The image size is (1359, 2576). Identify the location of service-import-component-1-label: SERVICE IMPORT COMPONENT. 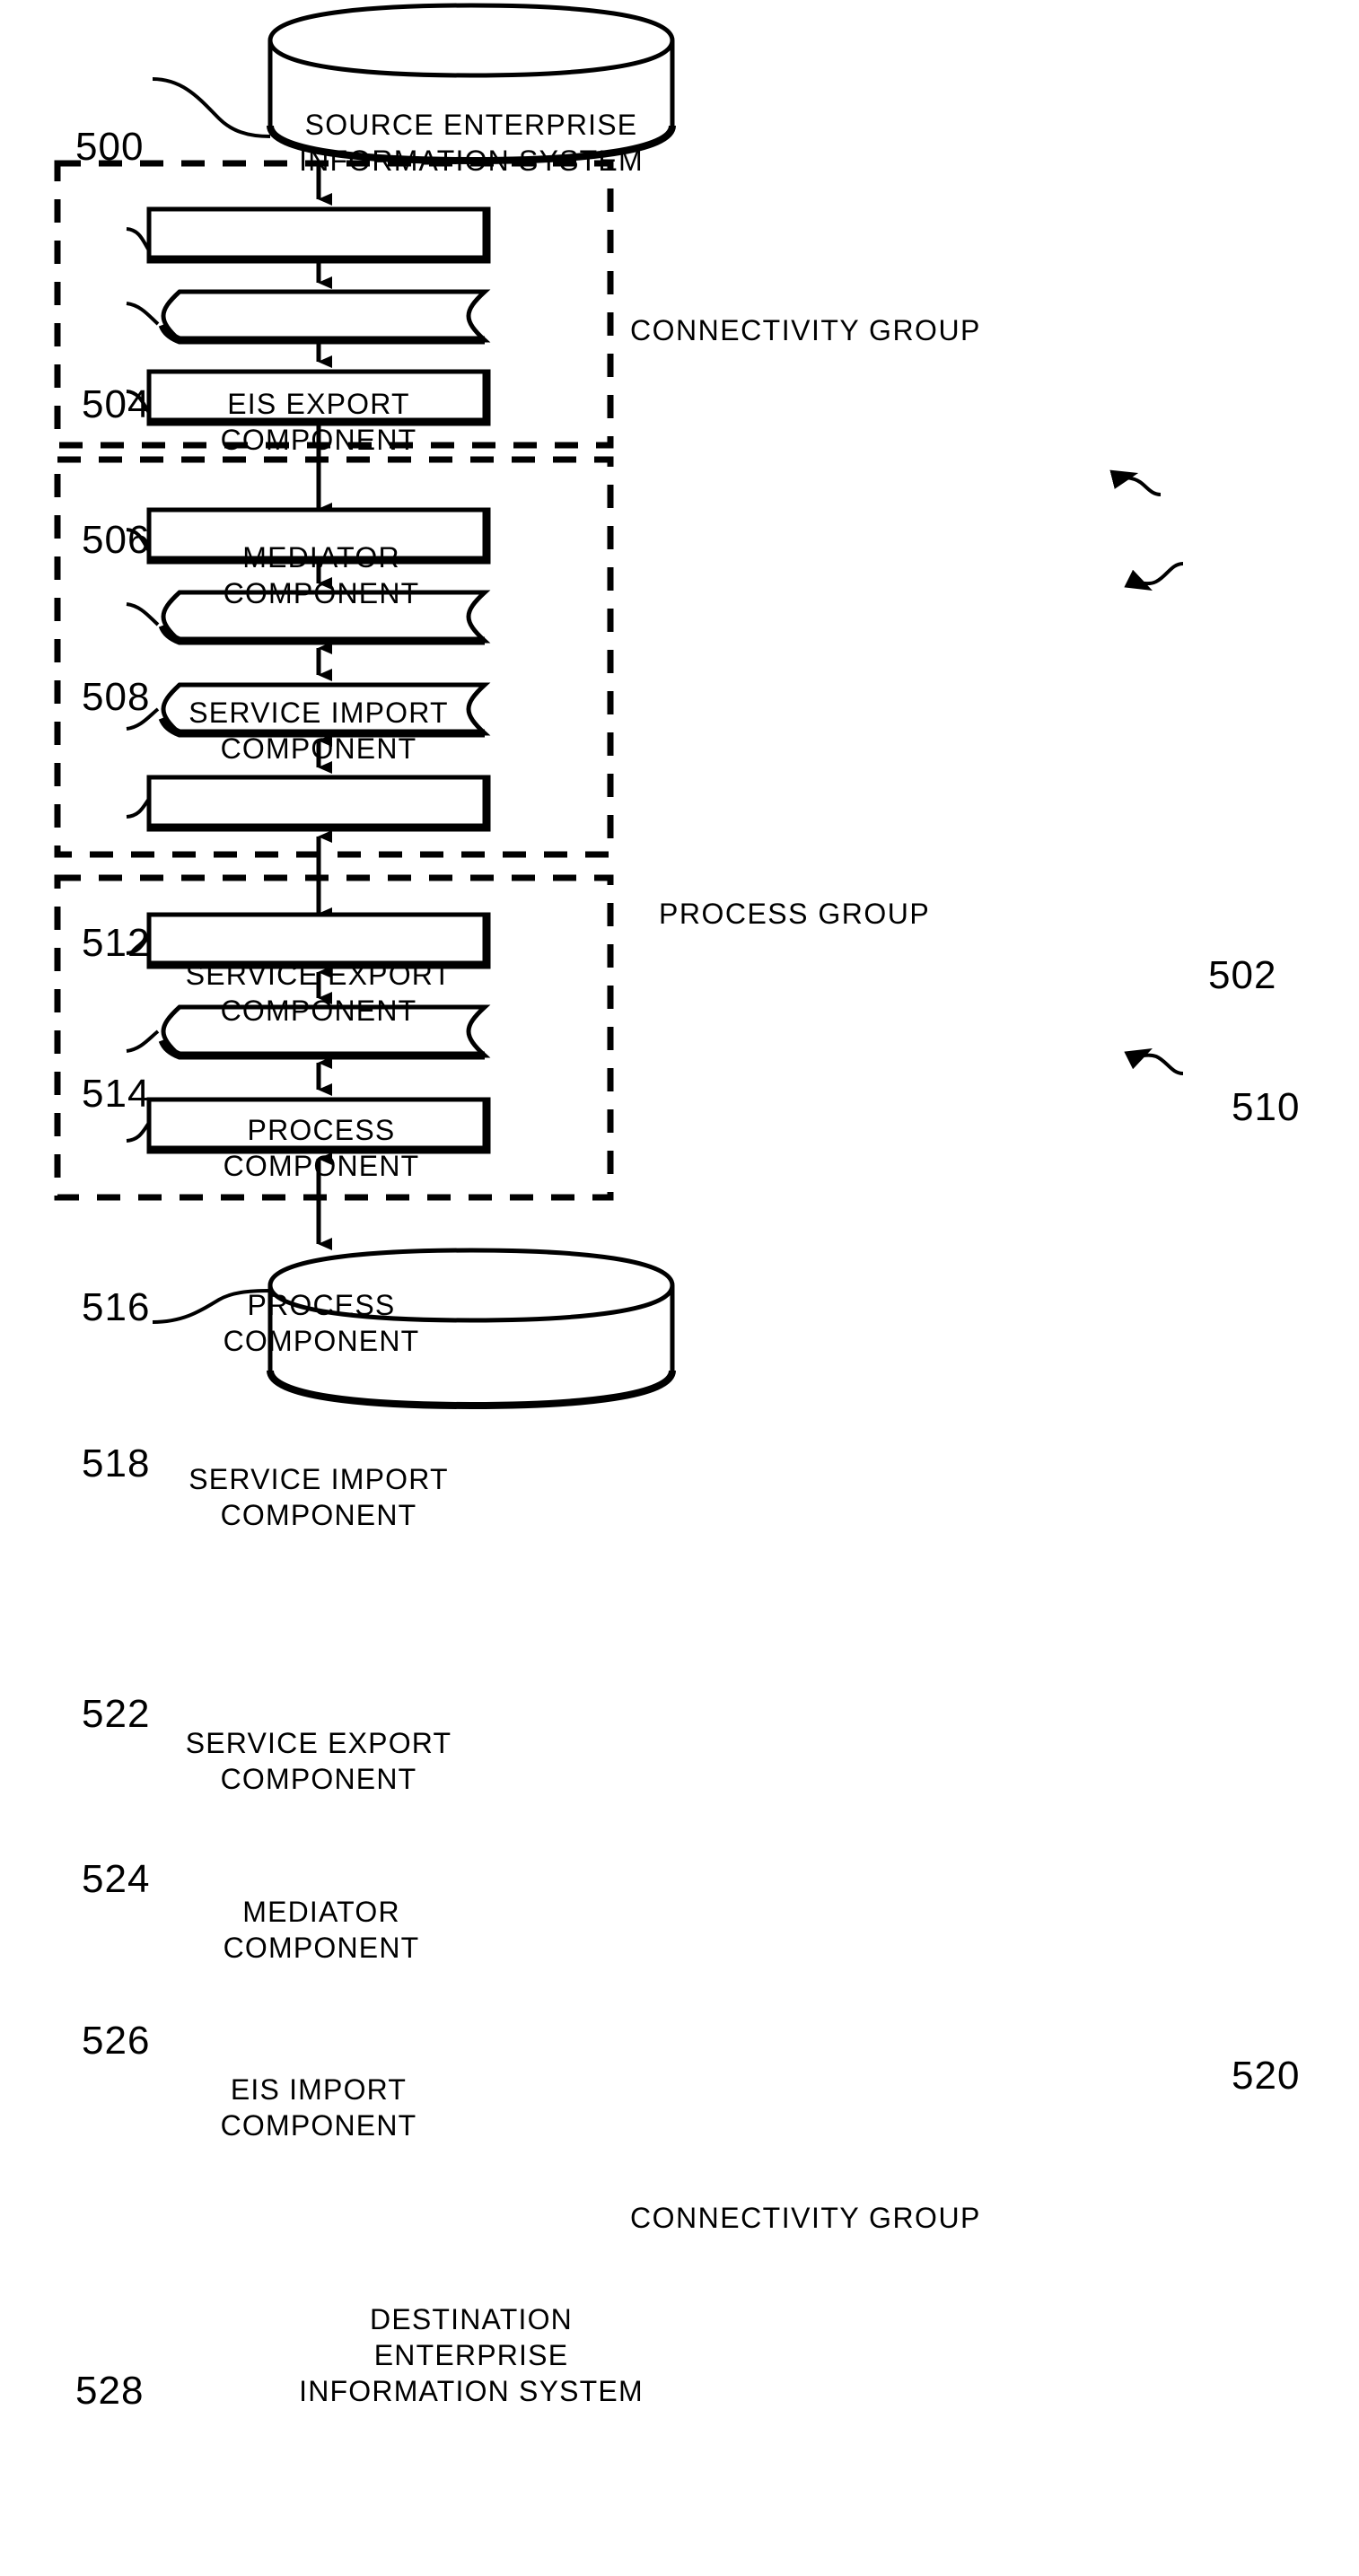
(319, 731).